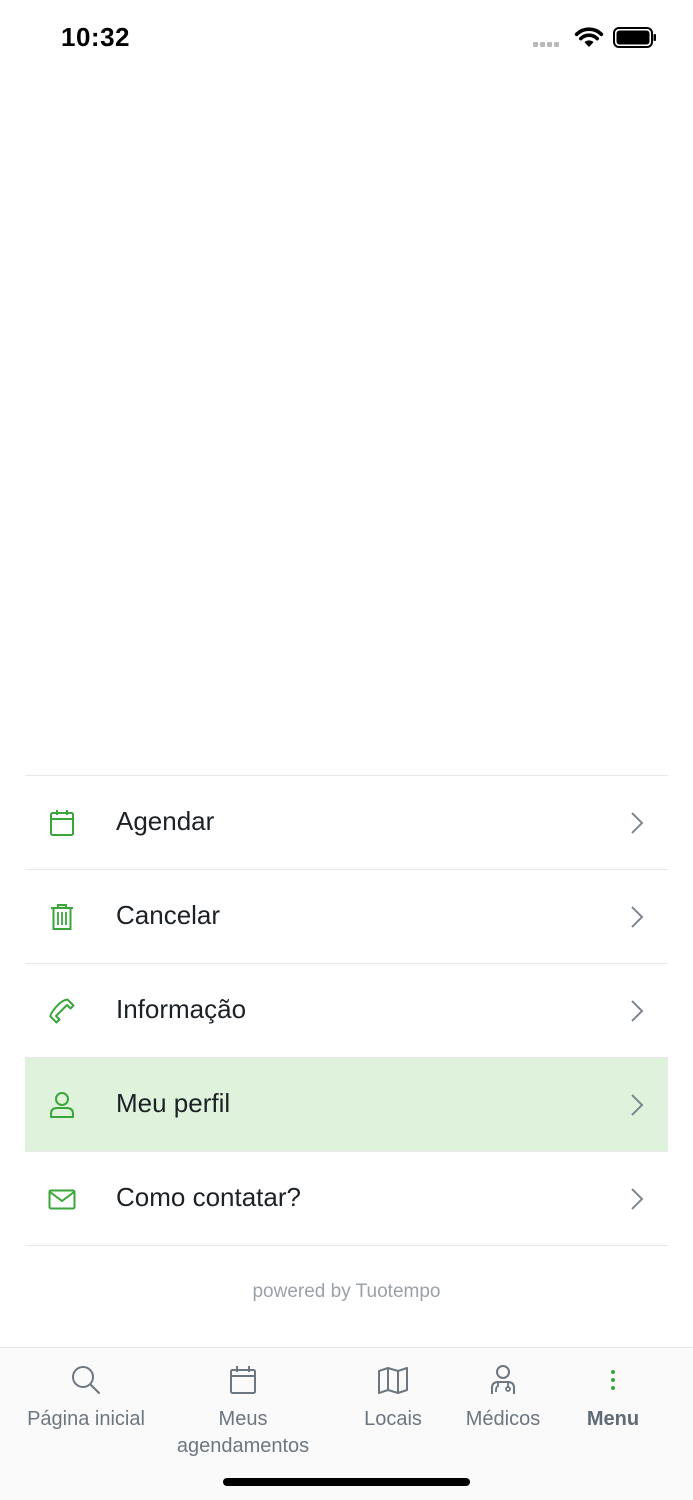 The width and height of the screenshot is (693, 1500). What do you see at coordinates (346, 1105) in the screenshot?
I see `menu-item-meu-perfil: Meu perfil` at bounding box center [346, 1105].